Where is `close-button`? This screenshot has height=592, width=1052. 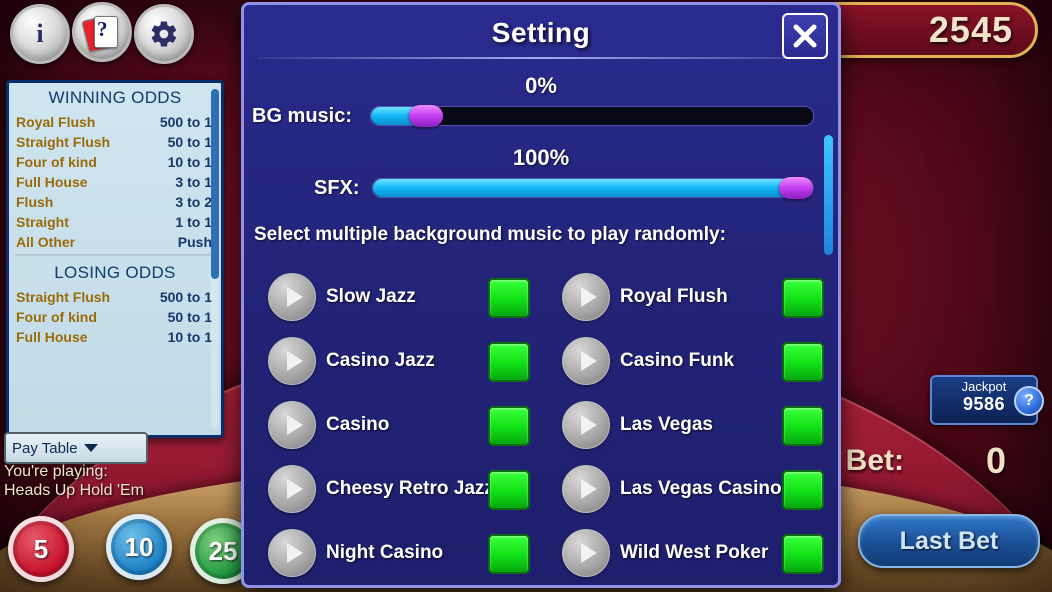
close-button is located at coordinates (805, 36).